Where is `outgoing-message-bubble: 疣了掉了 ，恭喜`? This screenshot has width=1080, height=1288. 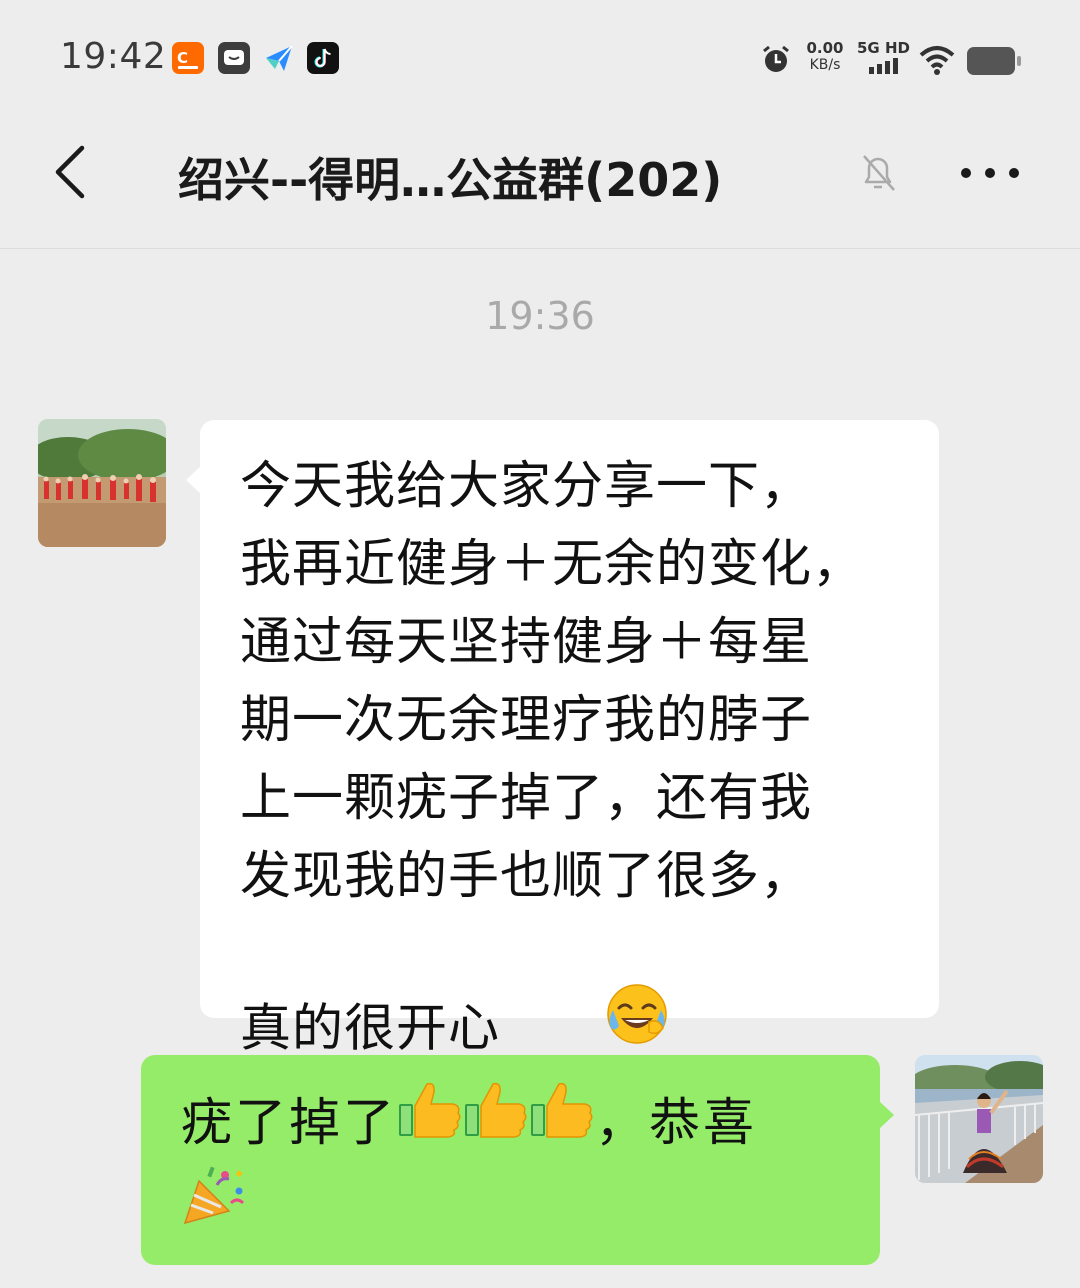 outgoing-message-bubble: 疣了掉了 ，恭喜 is located at coordinates (517, 1160).